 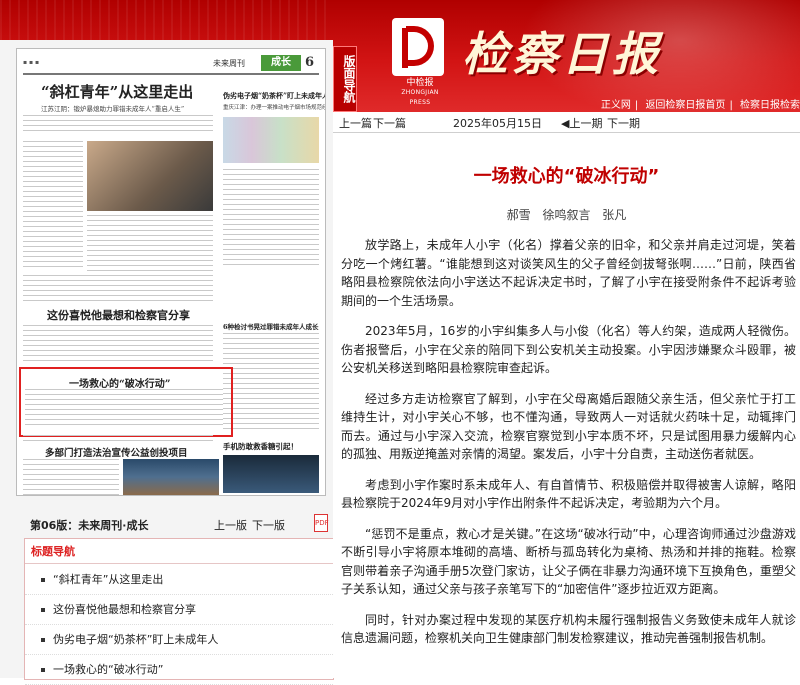 I want to click on np-headline-4: 6种检讨书晃过罪错未成年人成长, so click(x=271, y=326).